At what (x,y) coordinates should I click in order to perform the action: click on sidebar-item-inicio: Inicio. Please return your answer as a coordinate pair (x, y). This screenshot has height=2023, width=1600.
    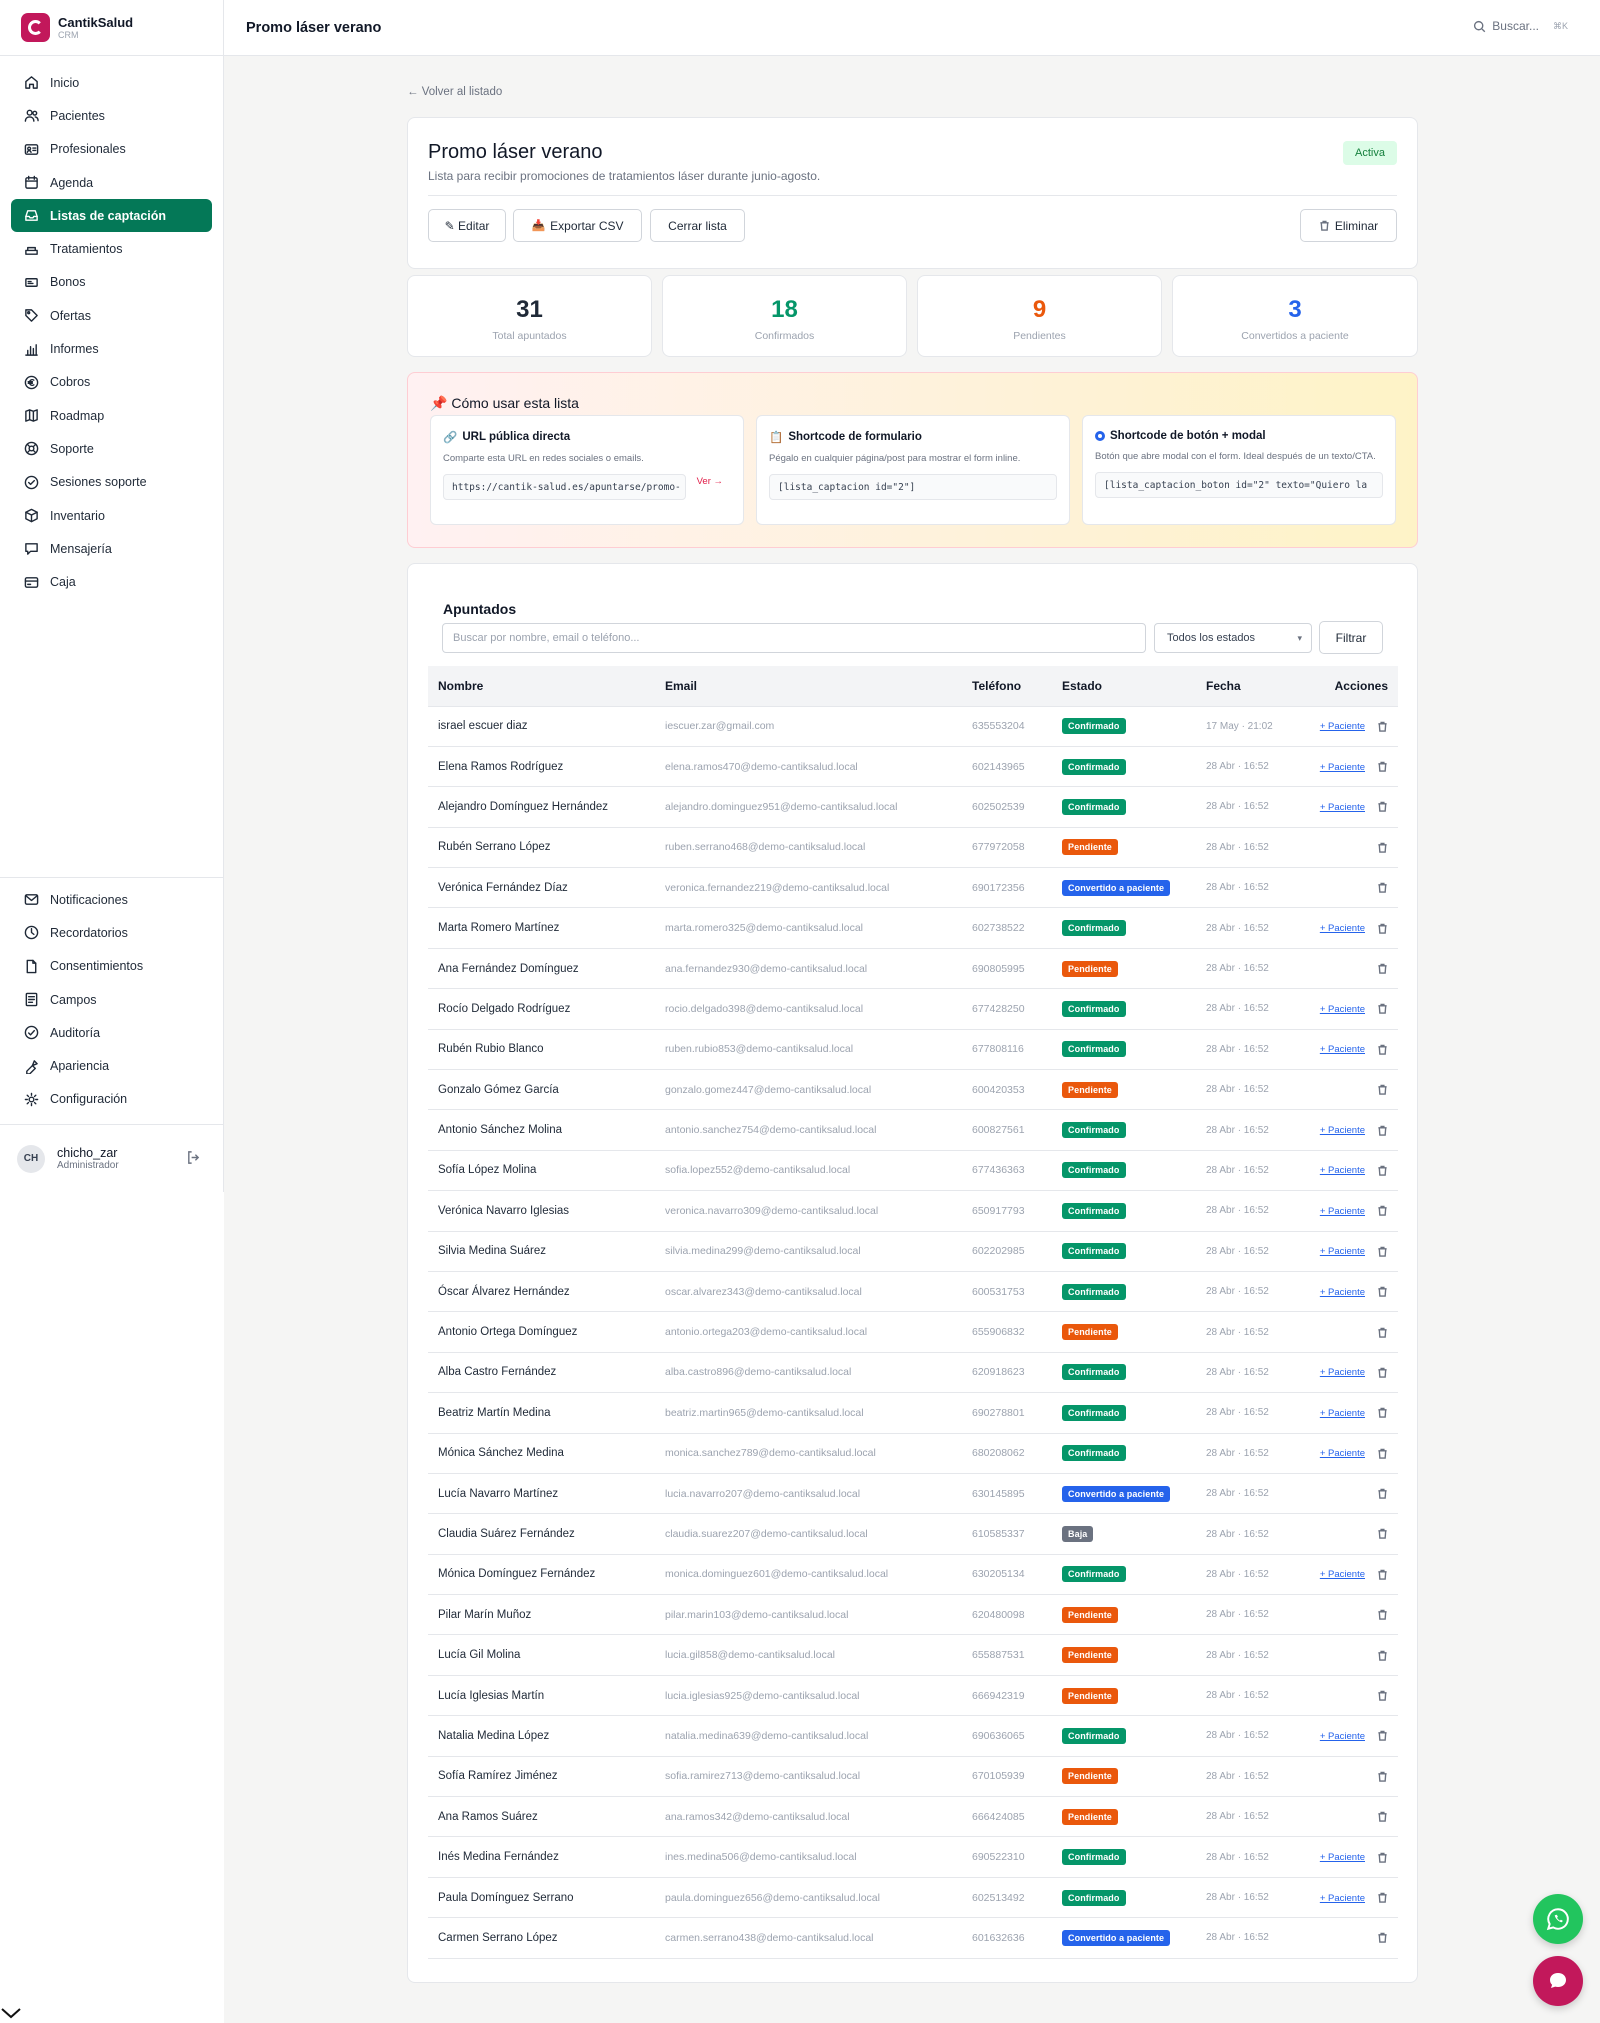
    Looking at the image, I should click on (111, 82).